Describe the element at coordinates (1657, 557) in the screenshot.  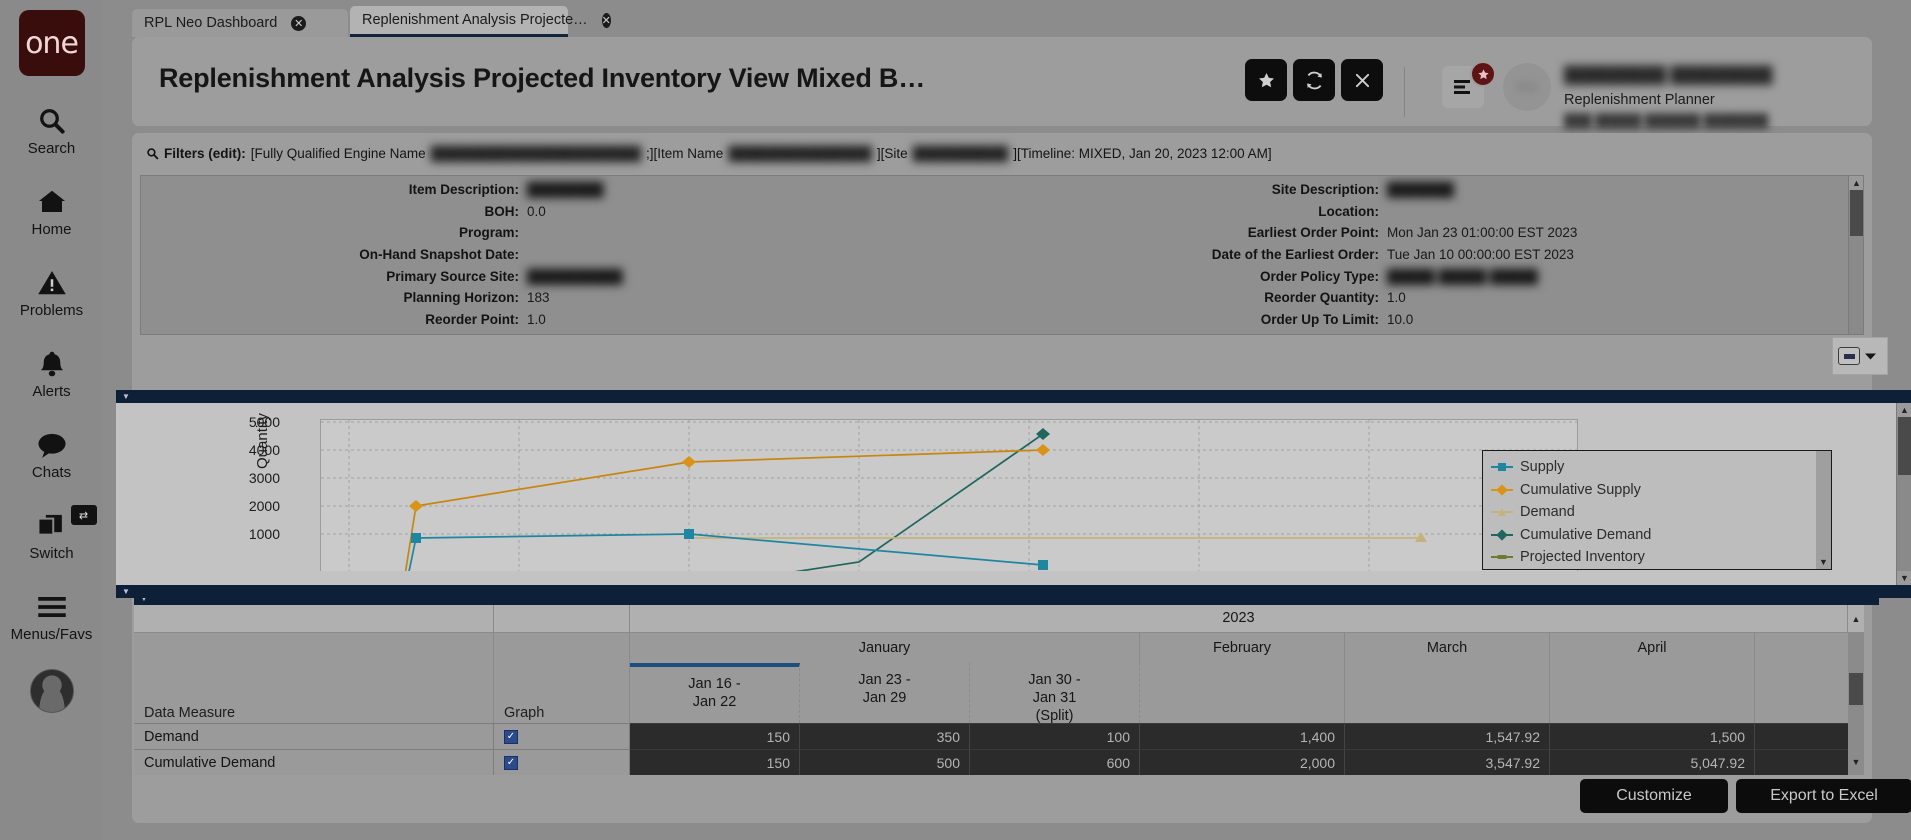
I see `legend-item-projected-inventory: Projected Inventory` at that location.